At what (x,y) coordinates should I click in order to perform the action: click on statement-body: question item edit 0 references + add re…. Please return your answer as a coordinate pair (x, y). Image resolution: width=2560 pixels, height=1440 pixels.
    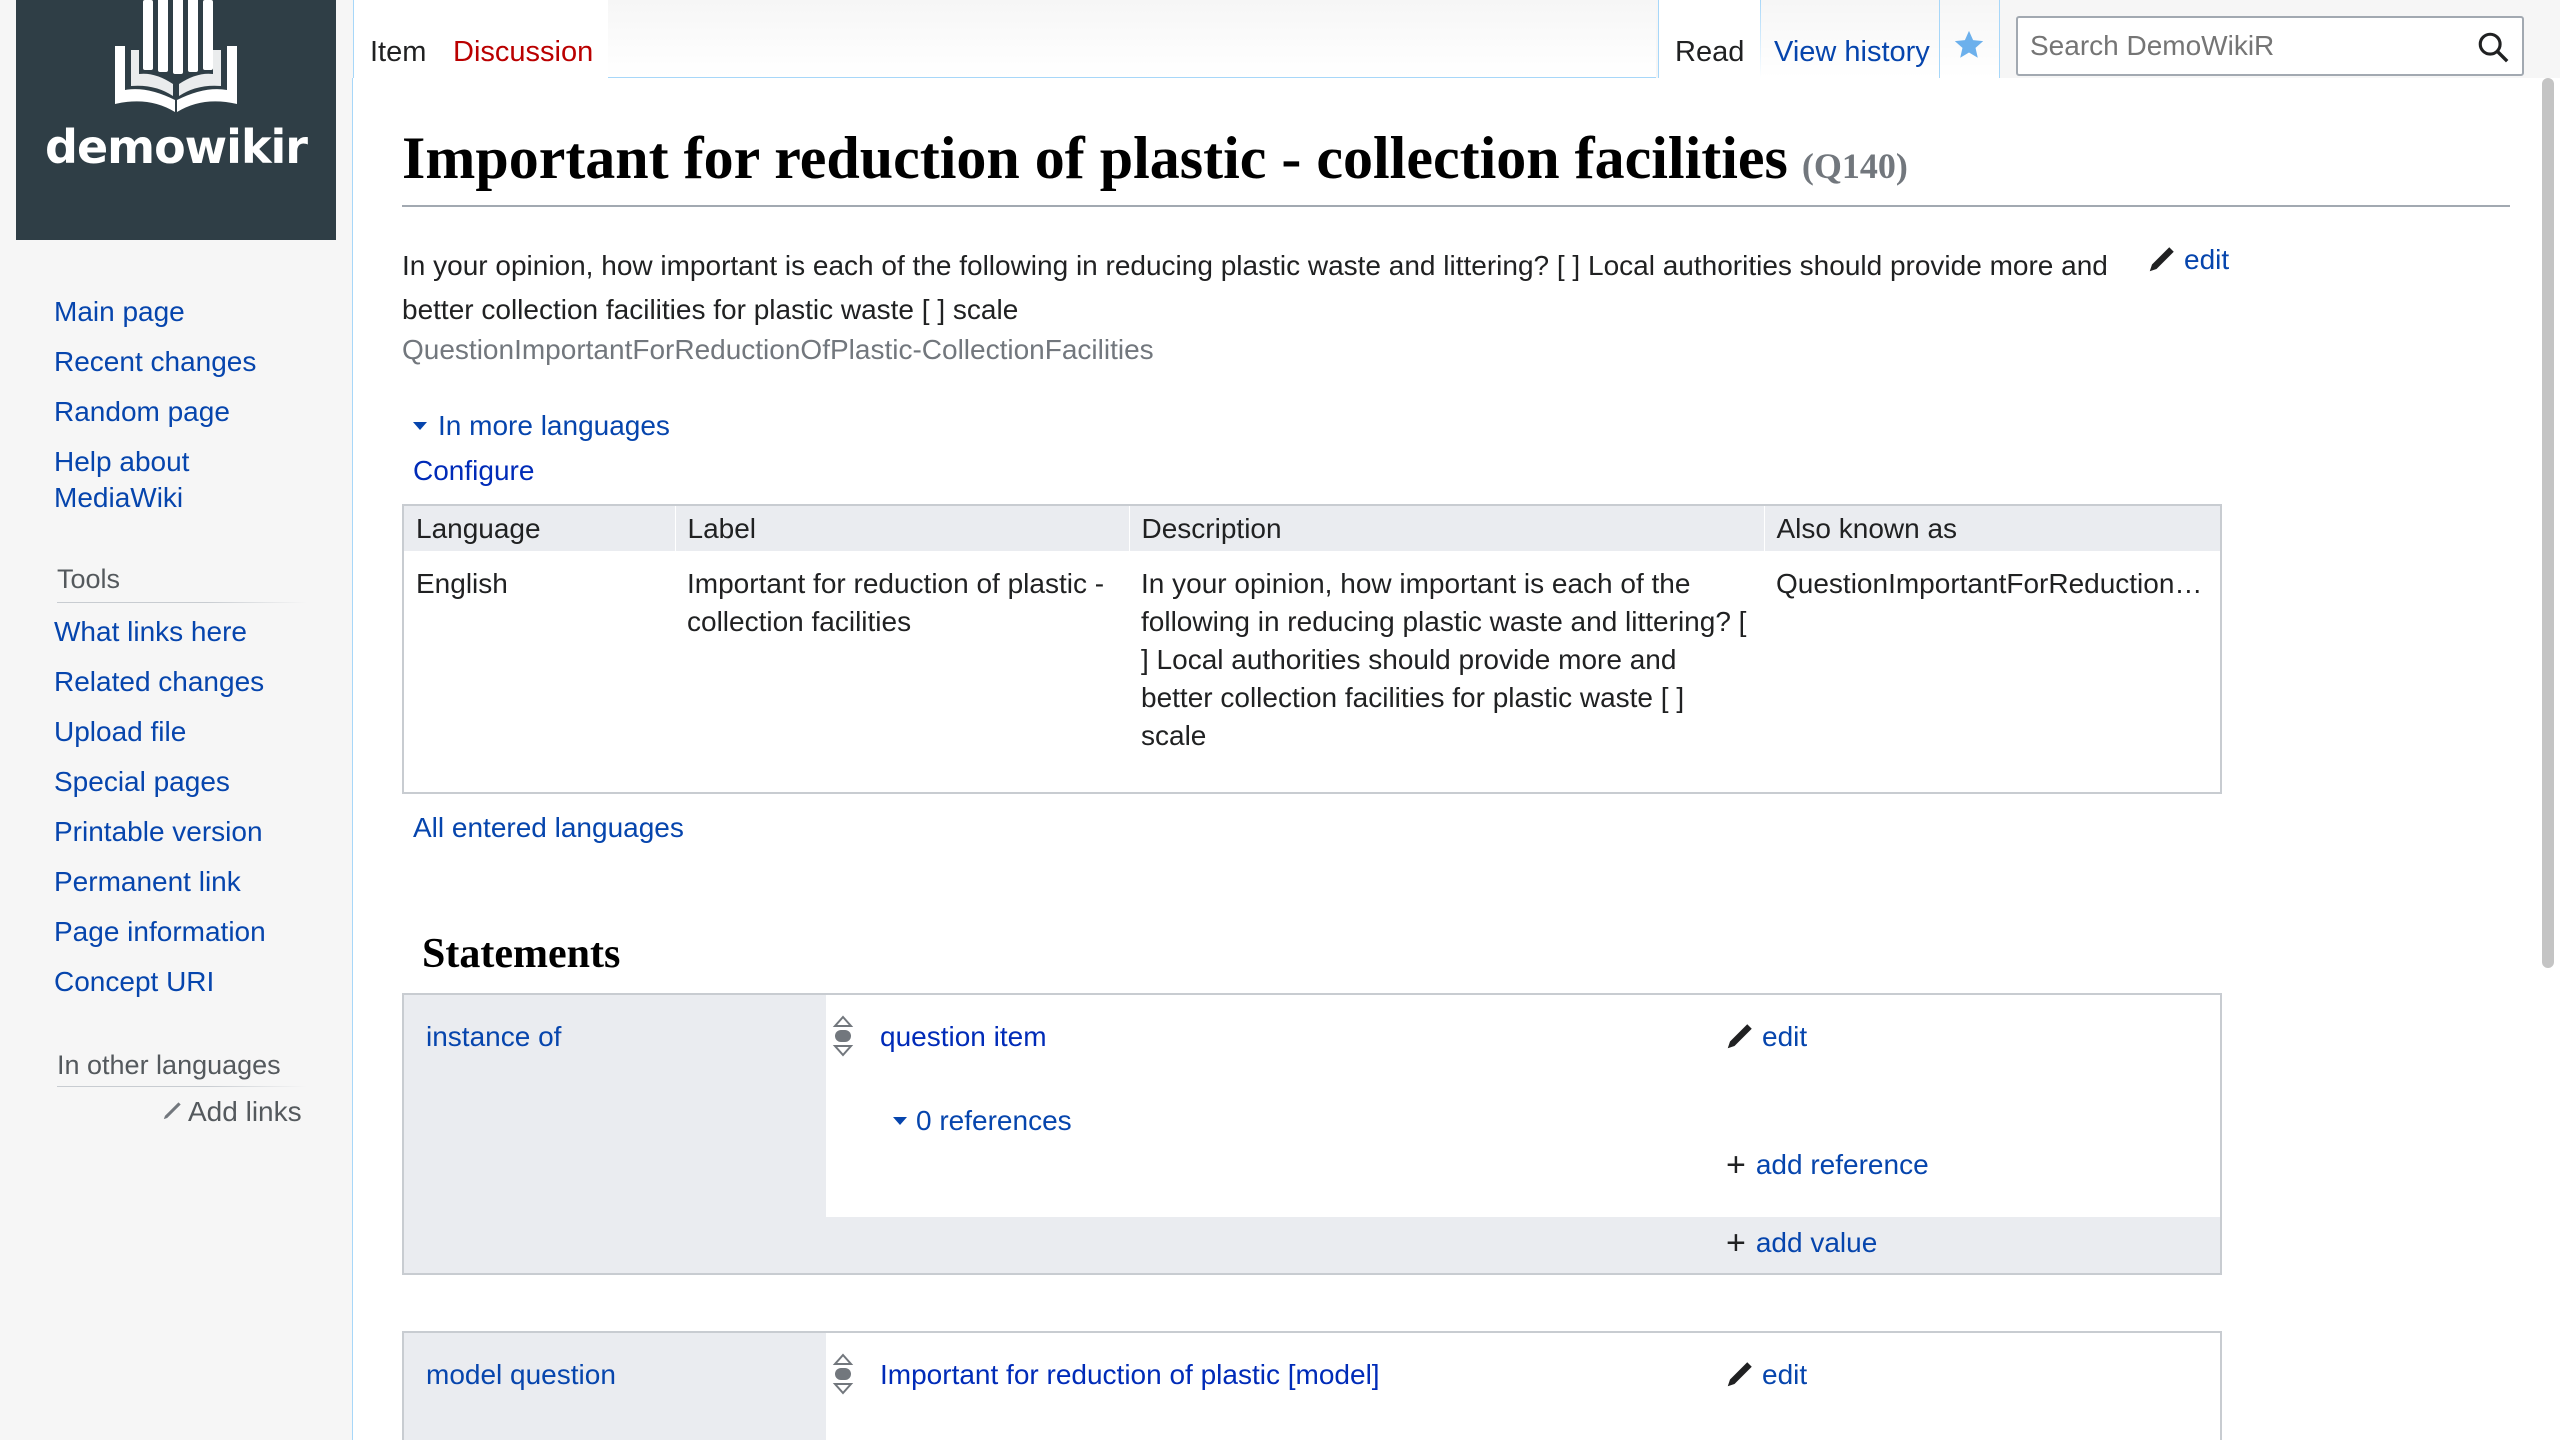
    Looking at the image, I should click on (1523, 1106).